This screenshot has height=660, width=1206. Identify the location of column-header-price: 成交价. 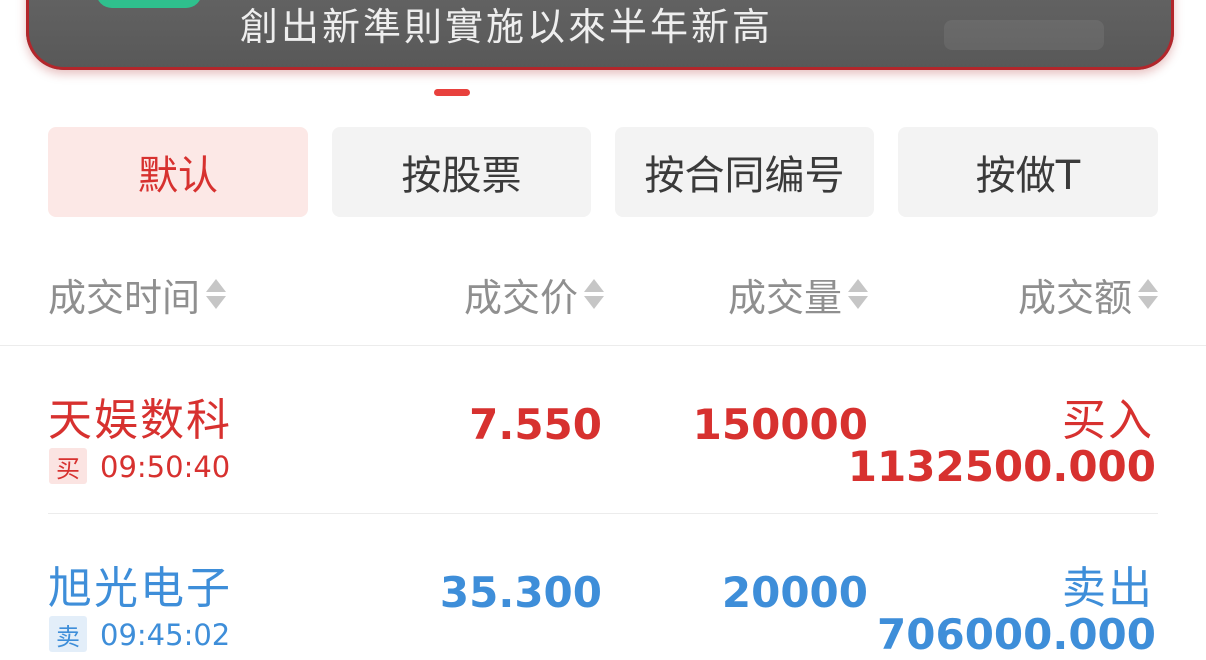
(534, 294).